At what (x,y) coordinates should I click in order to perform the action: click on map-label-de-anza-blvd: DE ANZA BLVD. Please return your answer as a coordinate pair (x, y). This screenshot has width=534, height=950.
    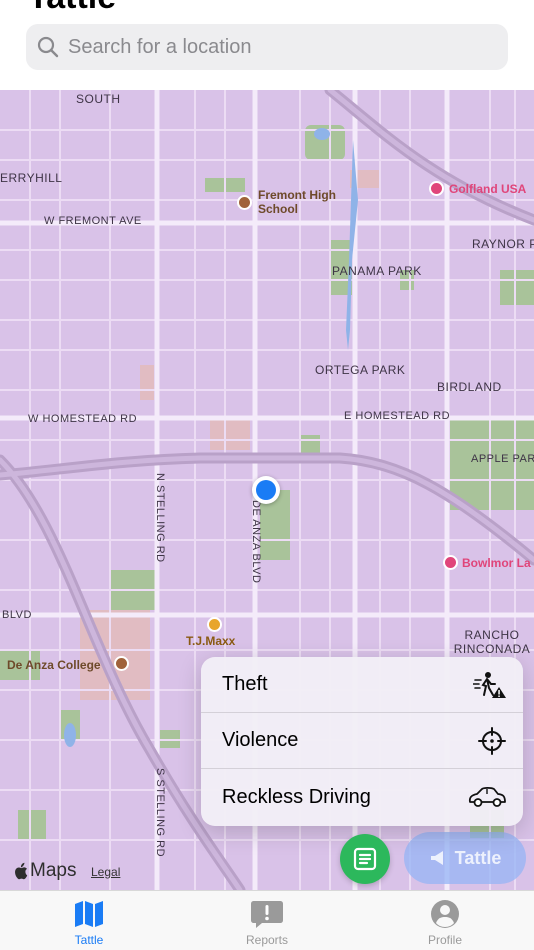
    Looking at the image, I should click on (256, 542).